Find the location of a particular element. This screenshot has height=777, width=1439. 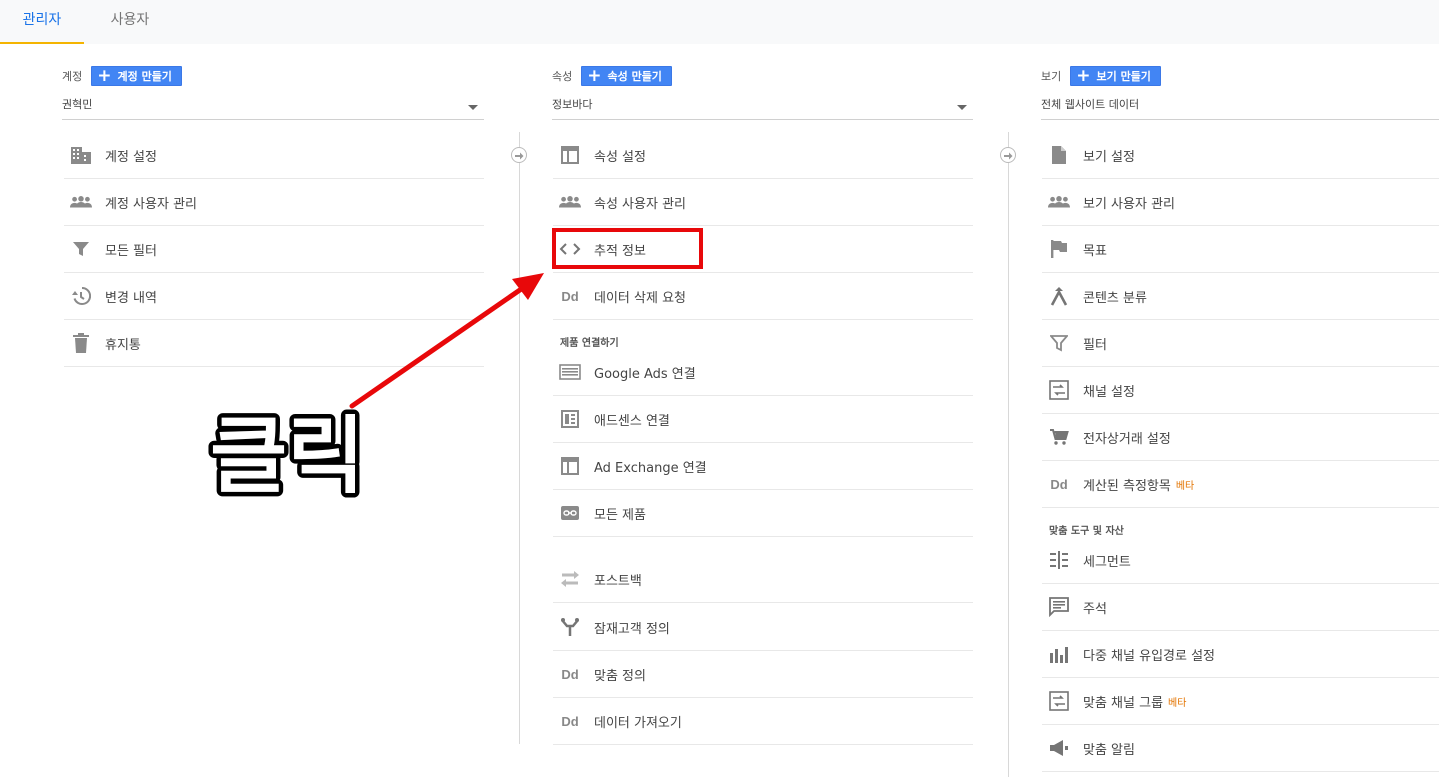

account-settings-item: 계정 설정 is located at coordinates (274, 155).